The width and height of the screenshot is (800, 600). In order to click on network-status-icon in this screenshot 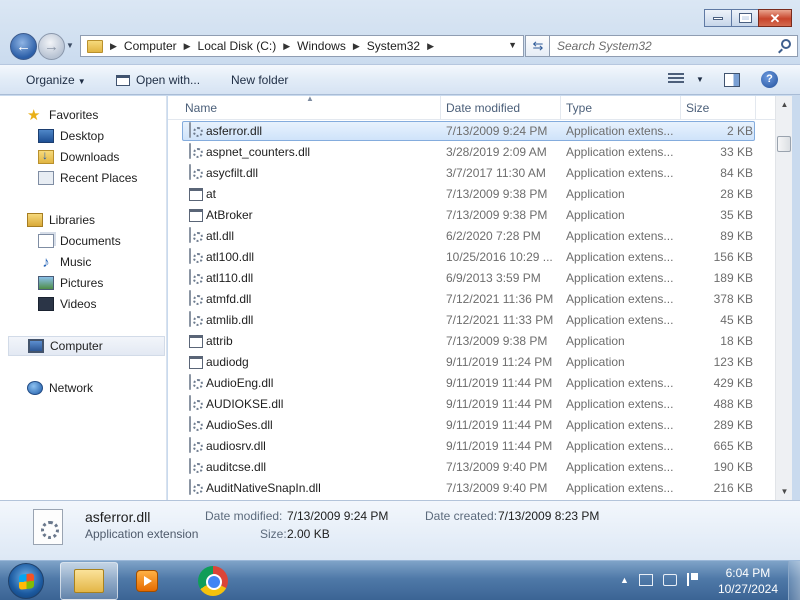, I will do `click(645, 579)`.